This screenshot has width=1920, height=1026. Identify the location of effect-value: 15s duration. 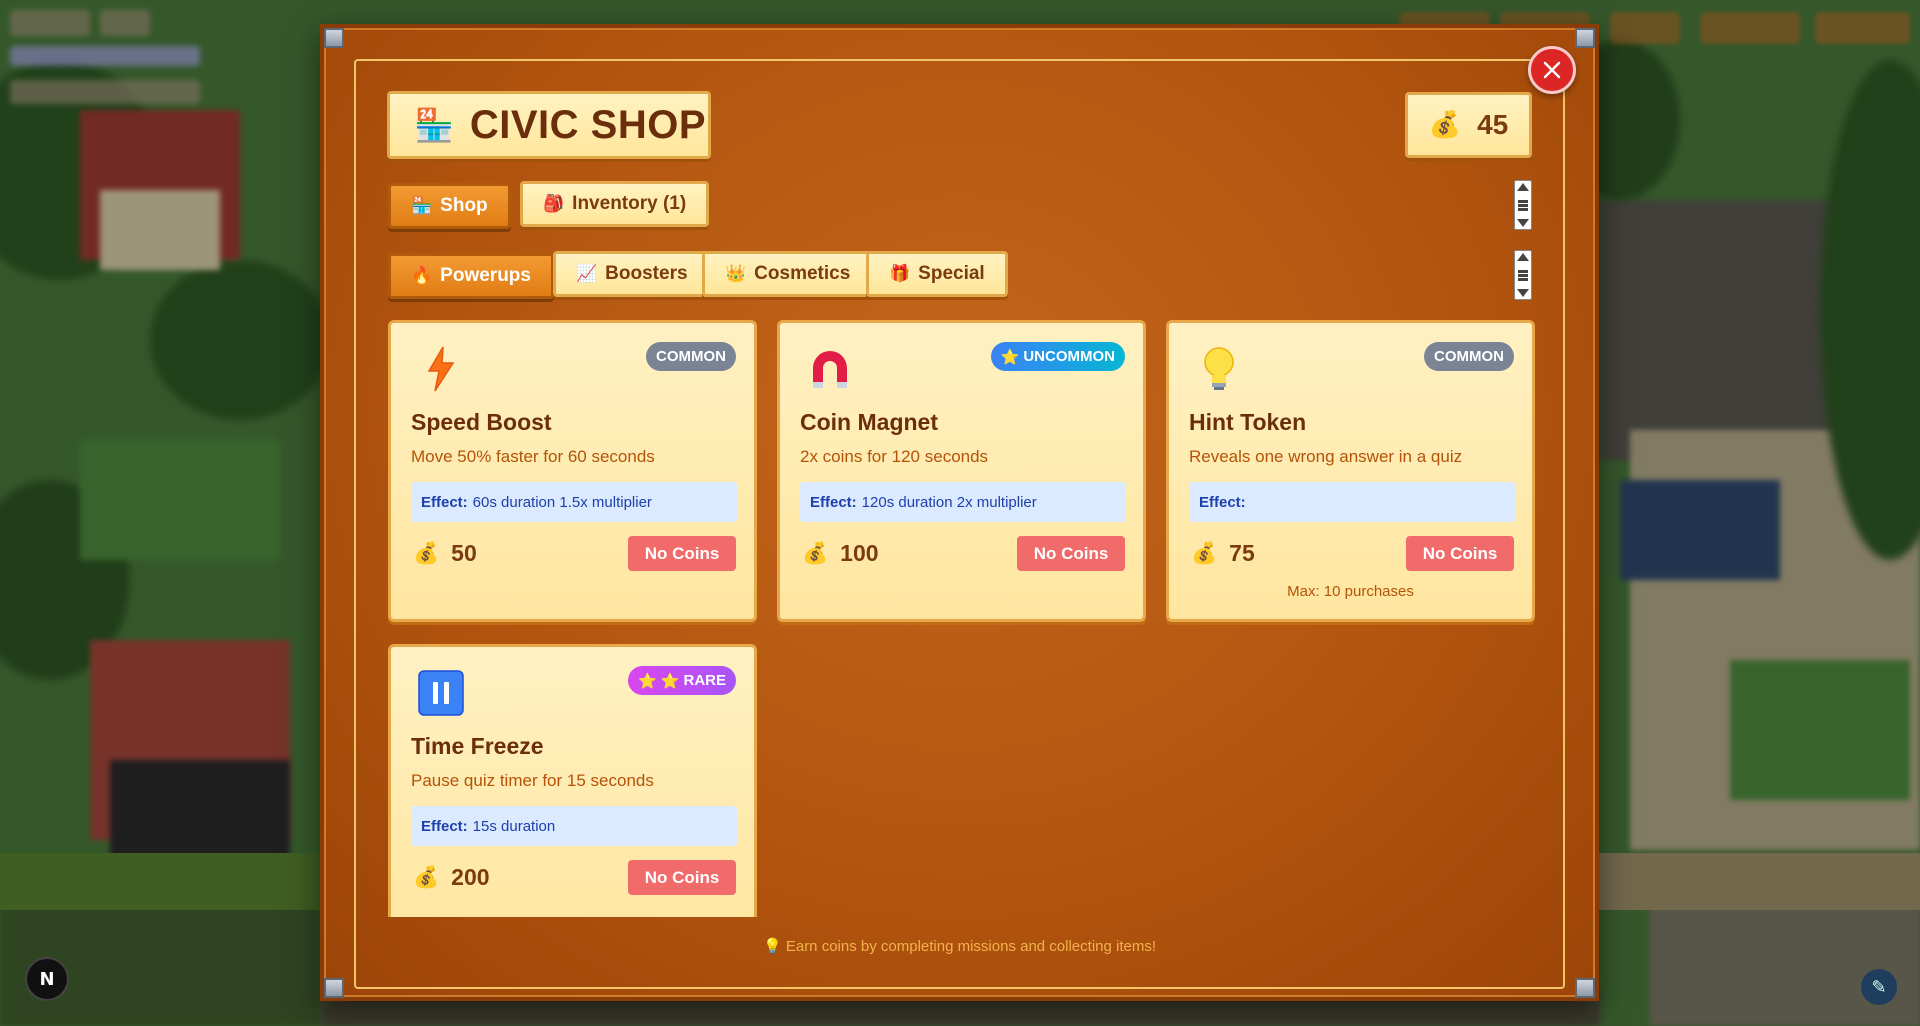
(514, 826).